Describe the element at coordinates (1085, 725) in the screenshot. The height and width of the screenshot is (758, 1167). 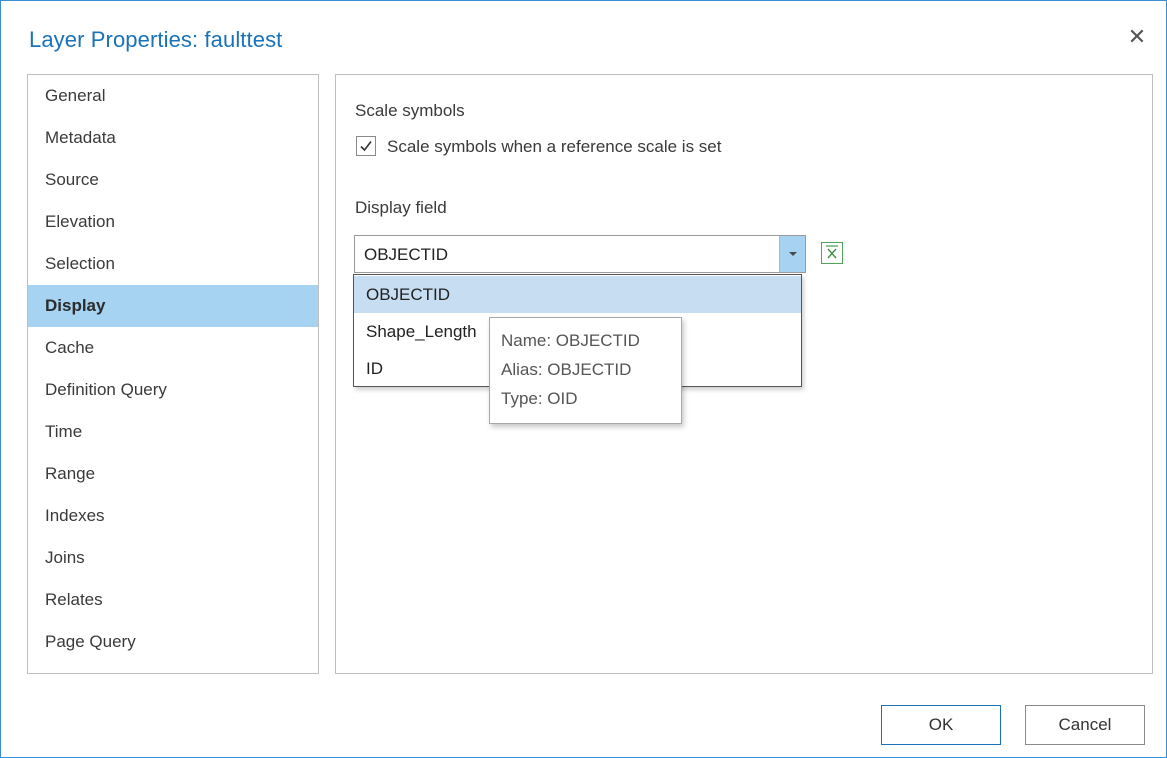
I see `cancel-button: Cancel` at that location.